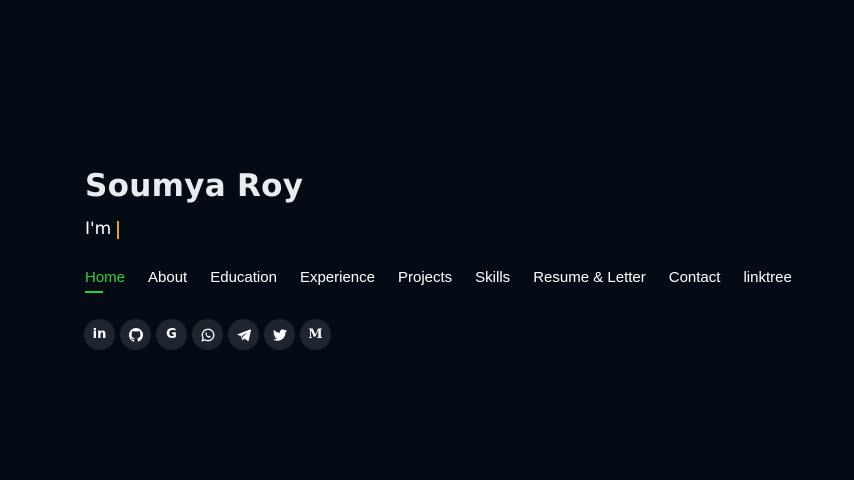 Image resolution: width=854 pixels, height=480 pixels. Describe the element at coordinates (767, 278) in the screenshot. I see `nav-item-linktree: linktree` at that location.